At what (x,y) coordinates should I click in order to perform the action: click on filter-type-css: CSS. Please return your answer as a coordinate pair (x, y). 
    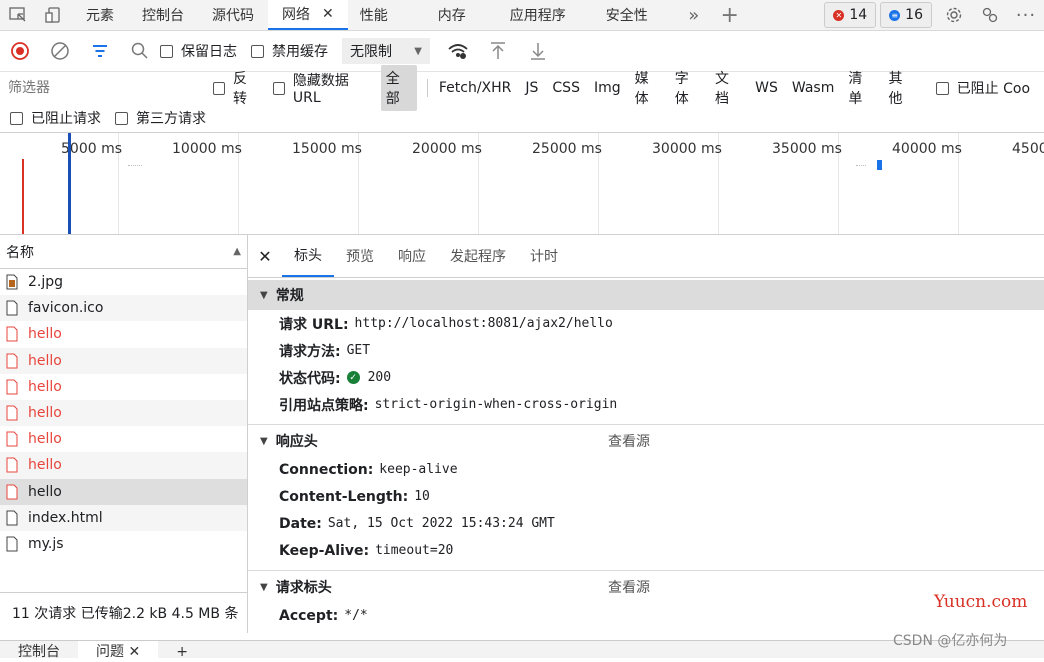
    Looking at the image, I should click on (566, 88).